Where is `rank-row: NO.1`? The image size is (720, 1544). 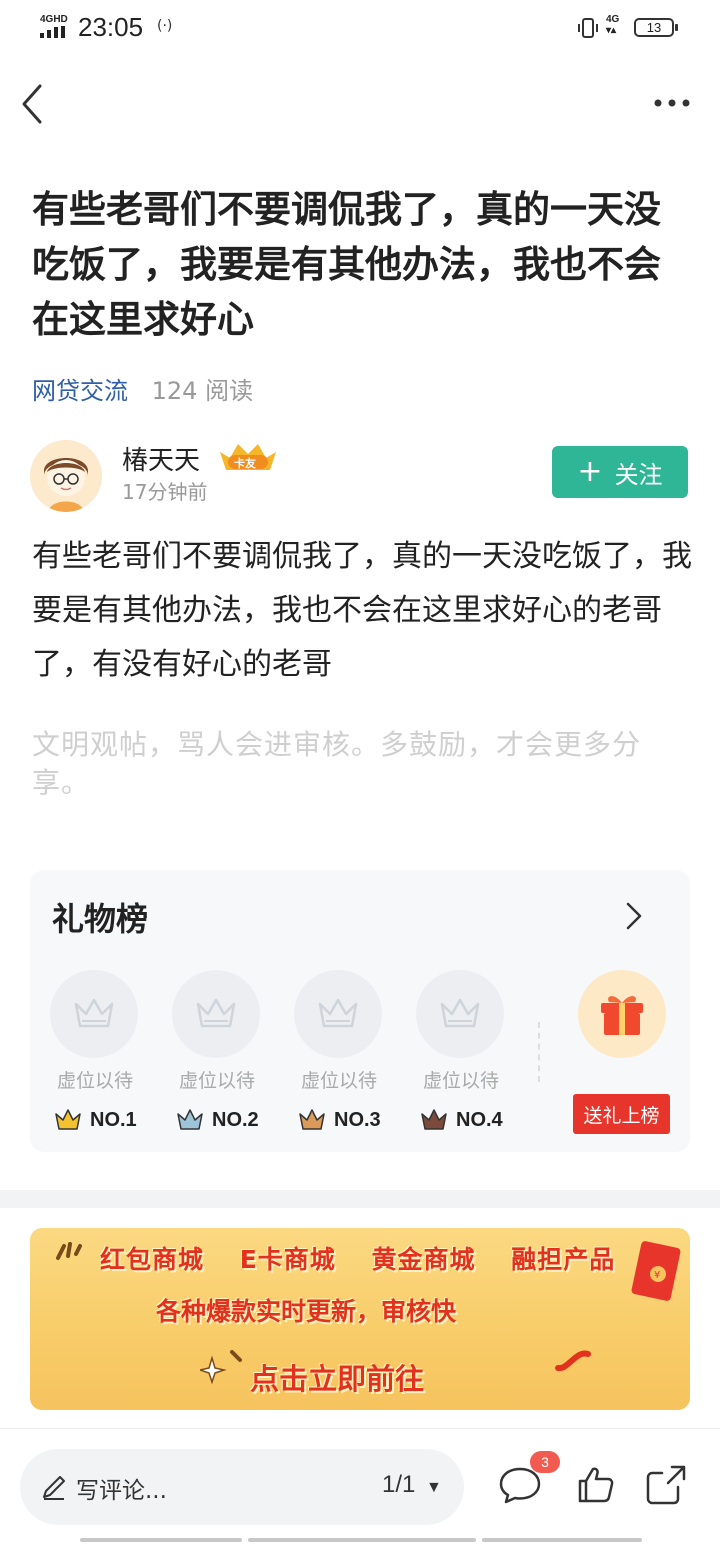
rank-row: NO.1 is located at coordinates (104, 1120).